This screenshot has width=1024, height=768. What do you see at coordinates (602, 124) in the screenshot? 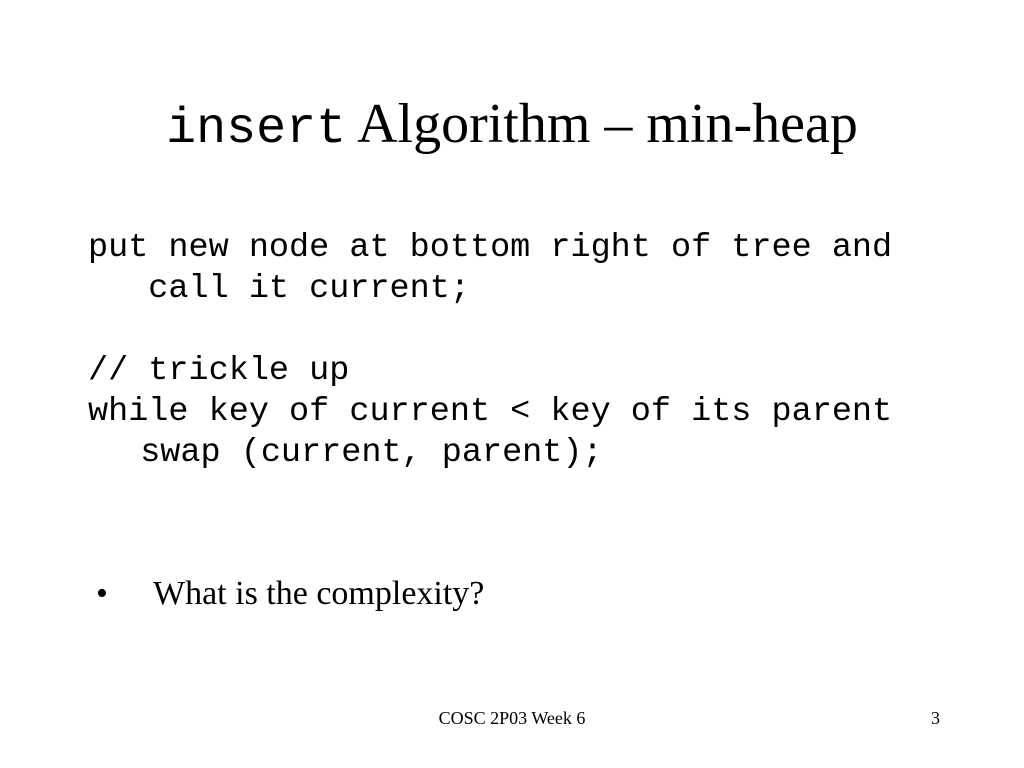
I see `title-text: Algorithm – min-heap` at bounding box center [602, 124].